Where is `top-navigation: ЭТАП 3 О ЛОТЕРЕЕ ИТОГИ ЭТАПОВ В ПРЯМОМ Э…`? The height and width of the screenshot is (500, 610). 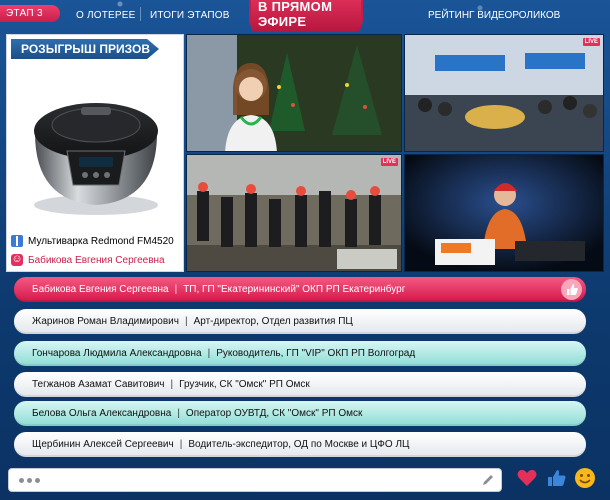 top-navigation: ЭТАП 3 О ЛОТЕРЕЕ ИТОГИ ЭТАПОВ В ПРЯМОМ Э… is located at coordinates (305, 16).